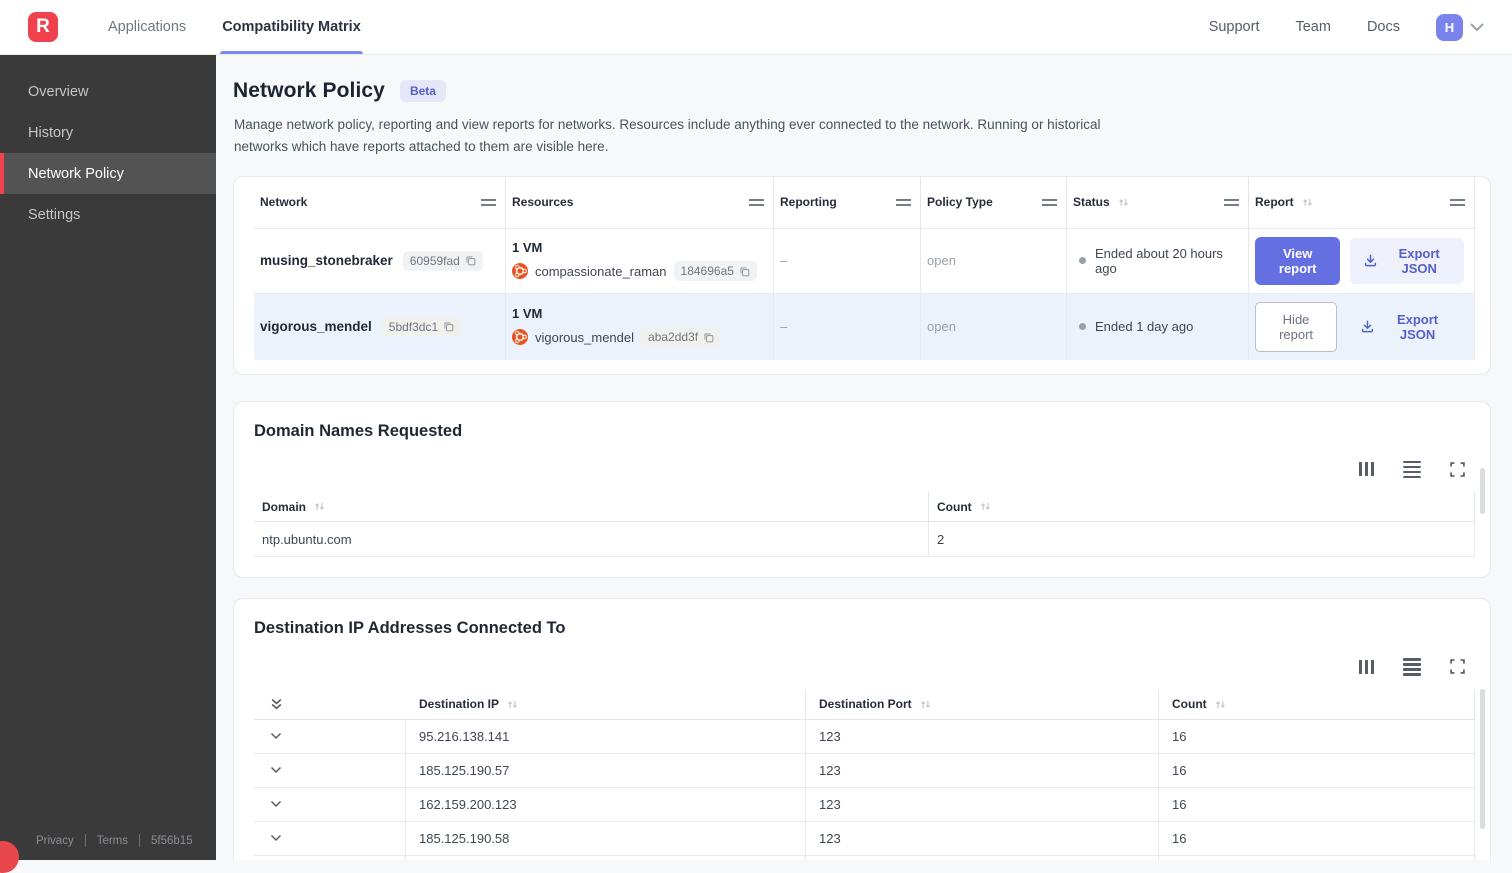 This screenshot has width=1512, height=873. What do you see at coordinates (1312, 27) in the screenshot?
I see `nav-link-team: Team` at bounding box center [1312, 27].